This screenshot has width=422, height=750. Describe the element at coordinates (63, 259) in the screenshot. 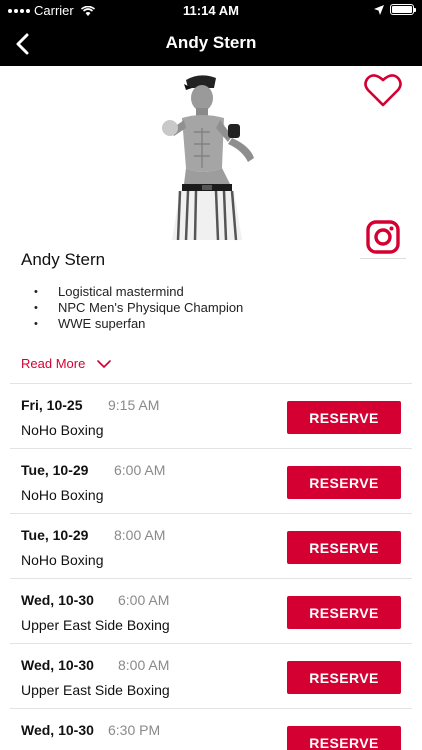

I see `trainer-name: Andy Stern` at that location.